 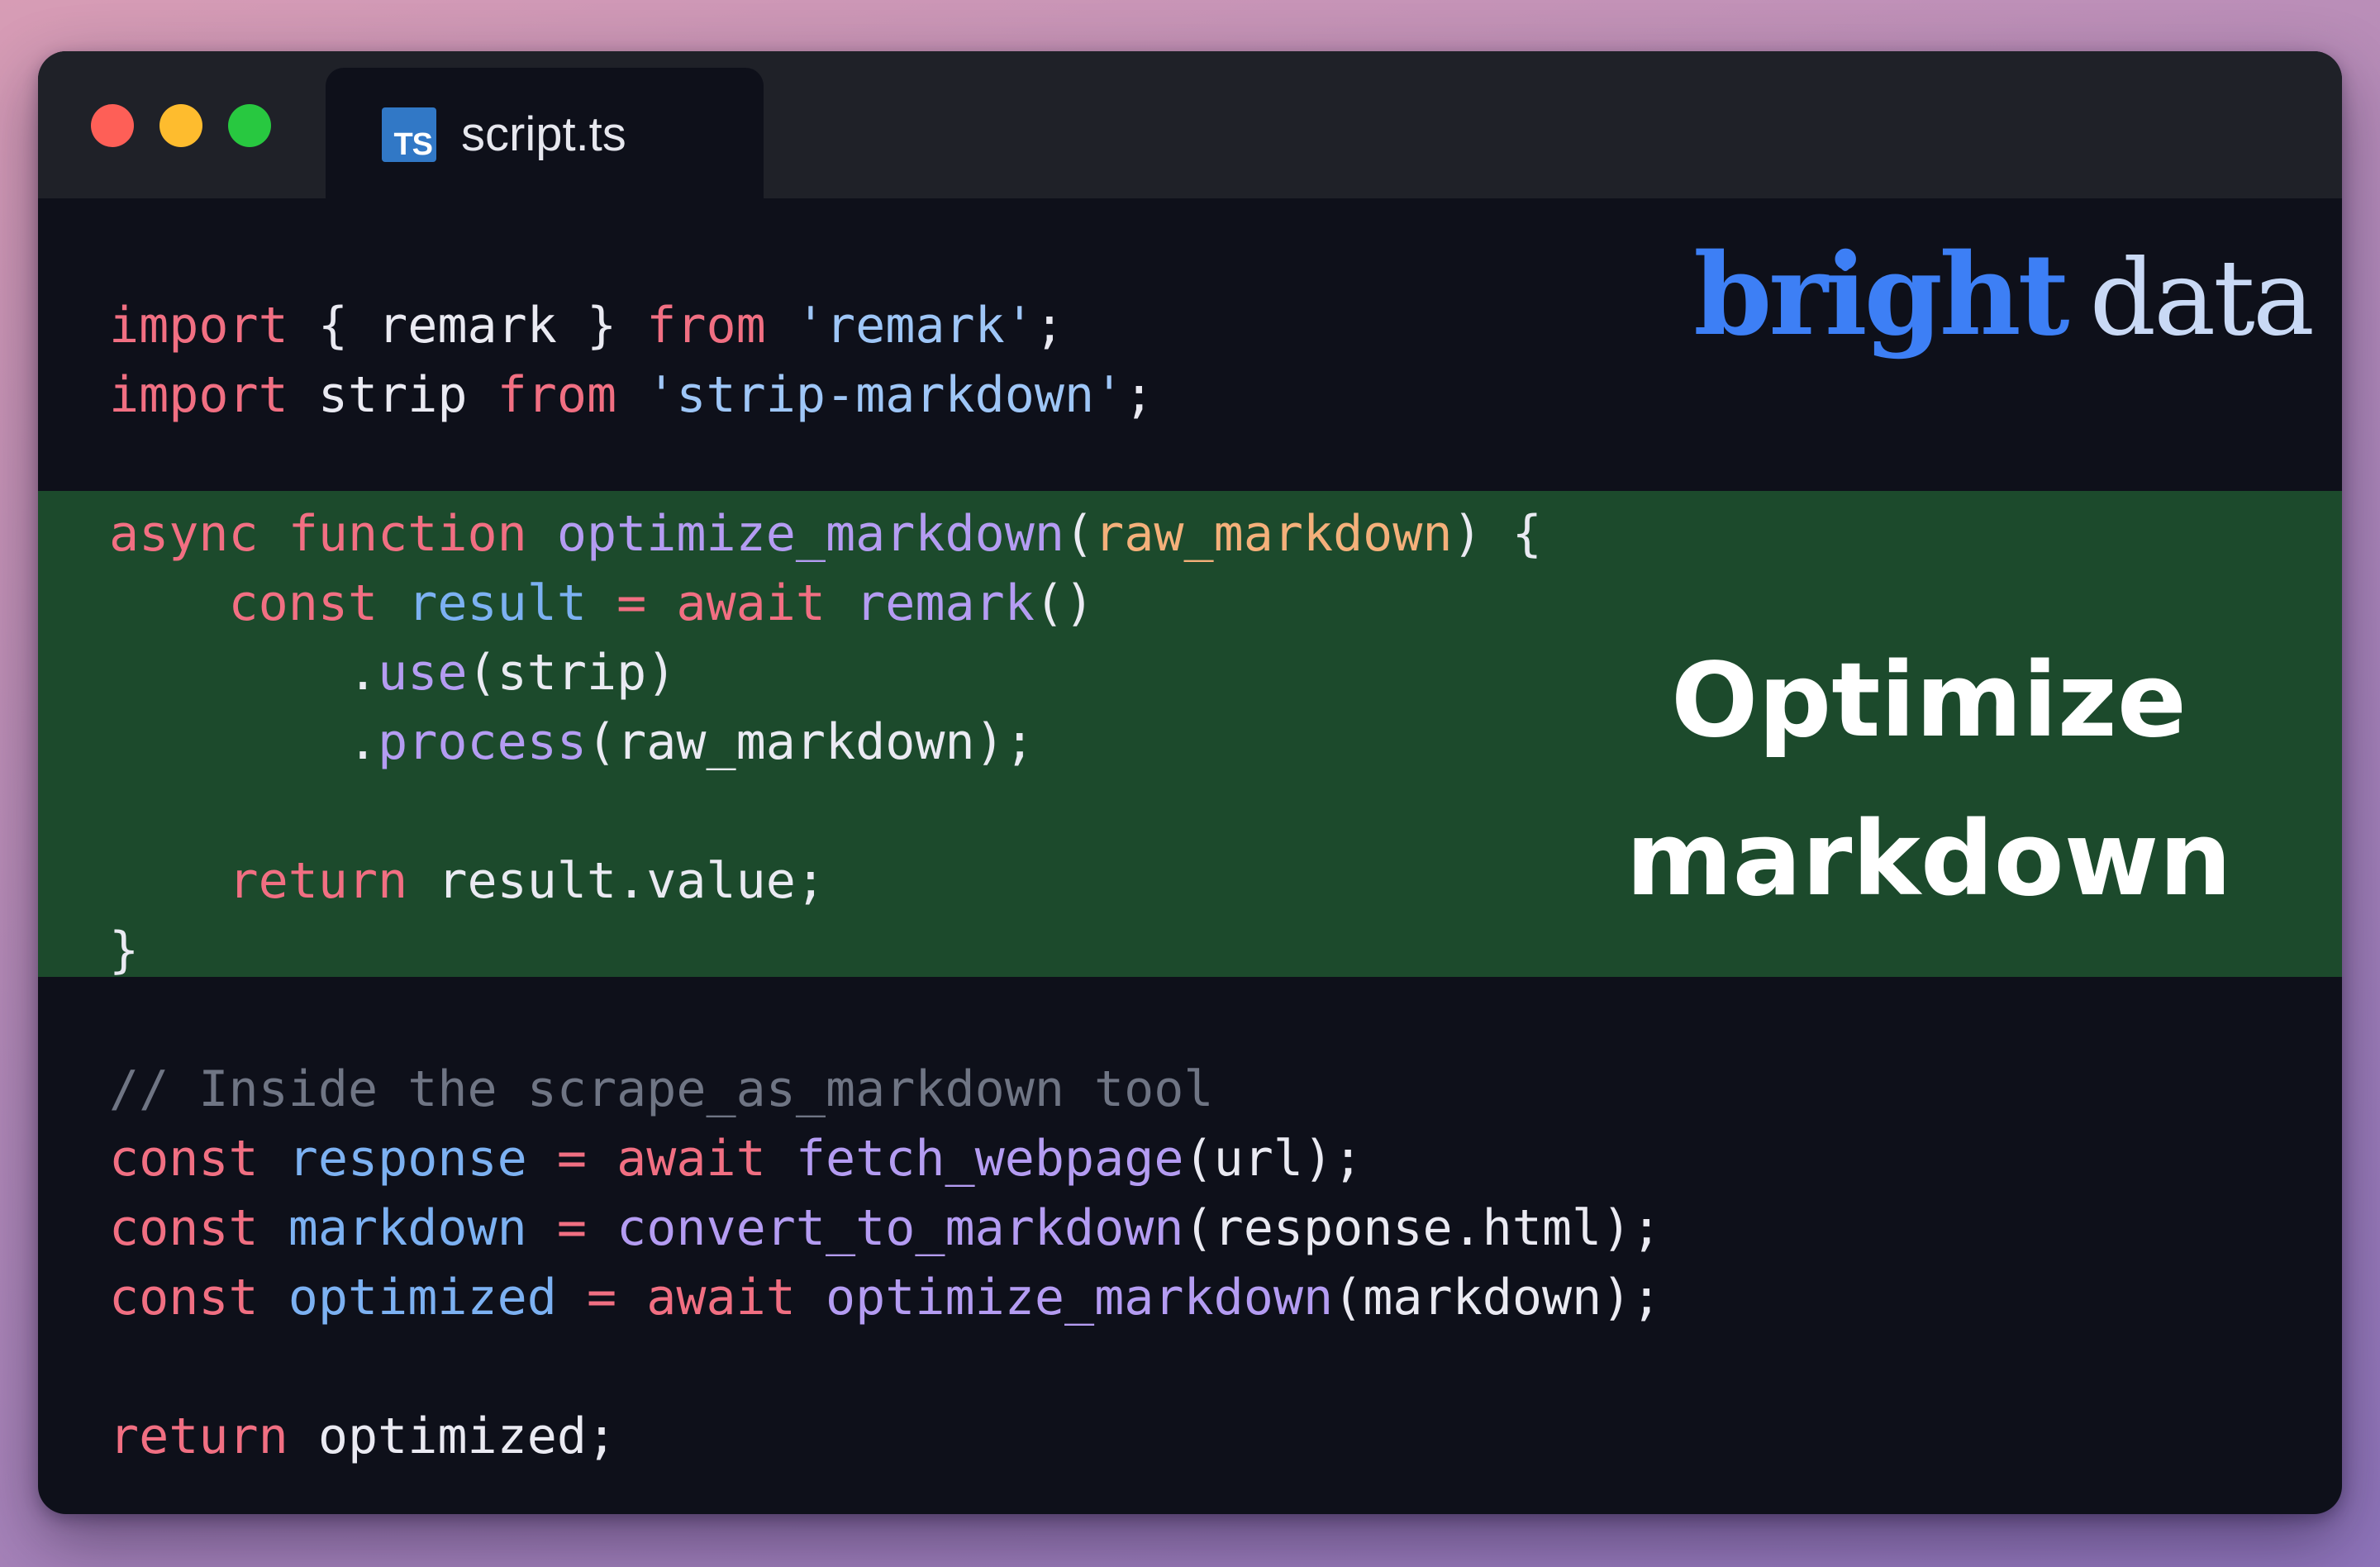 I want to click on maximize-window-button, so click(x=249, y=125).